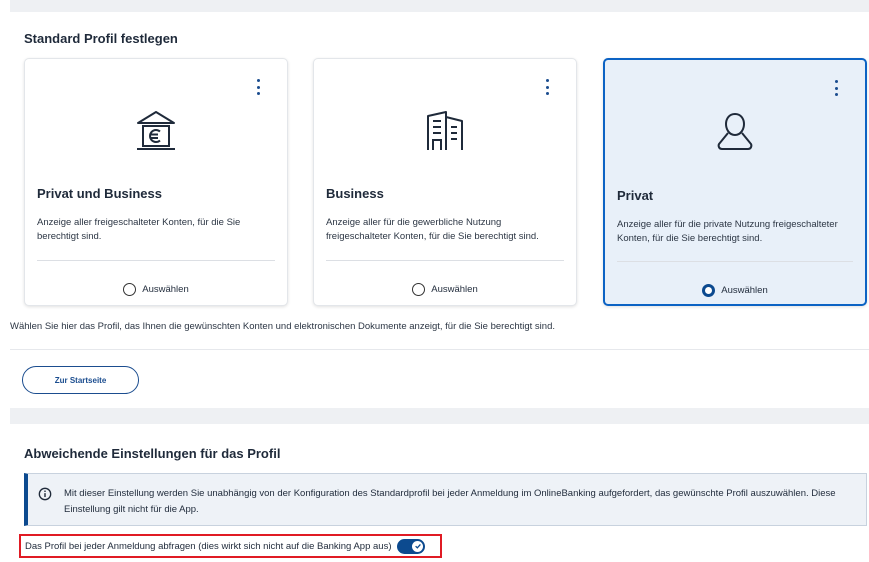 Image resolution: width=869 pixels, height=562 pixels. Describe the element at coordinates (445, 130) in the screenshot. I see `office-building-icon` at that location.